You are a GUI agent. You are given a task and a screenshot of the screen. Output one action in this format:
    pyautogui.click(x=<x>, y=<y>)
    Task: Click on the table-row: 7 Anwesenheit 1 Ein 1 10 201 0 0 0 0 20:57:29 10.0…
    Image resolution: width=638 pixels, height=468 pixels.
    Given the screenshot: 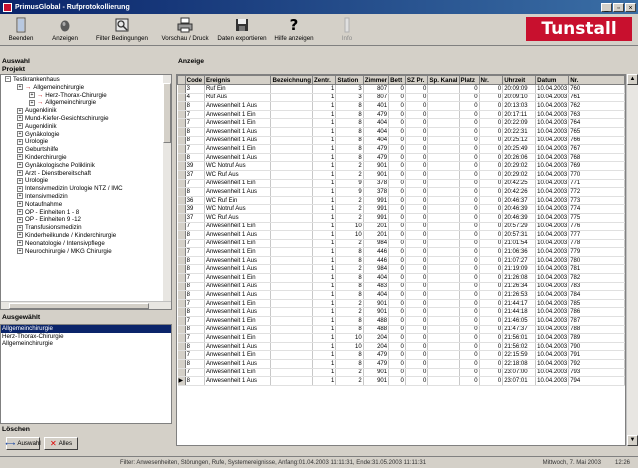 What is the action you would take?
    pyautogui.click(x=401, y=227)
    